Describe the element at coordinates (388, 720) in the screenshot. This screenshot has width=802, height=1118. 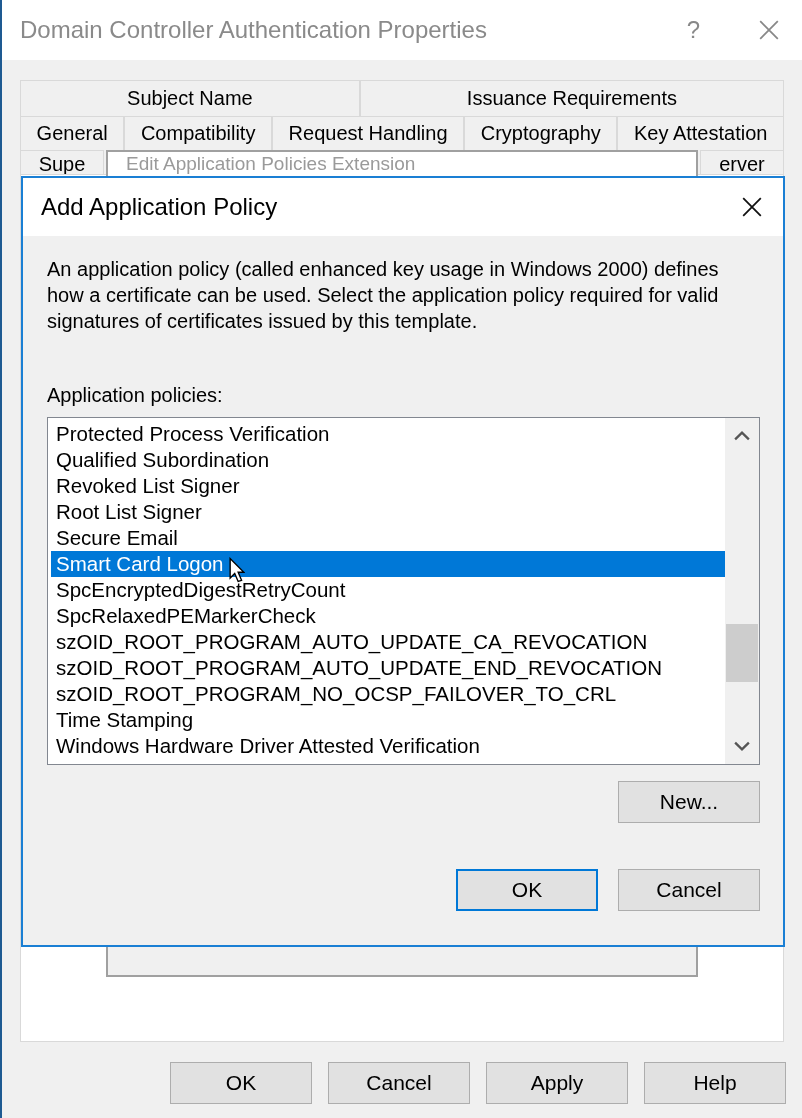
I see `list-item: Time Stamping` at that location.